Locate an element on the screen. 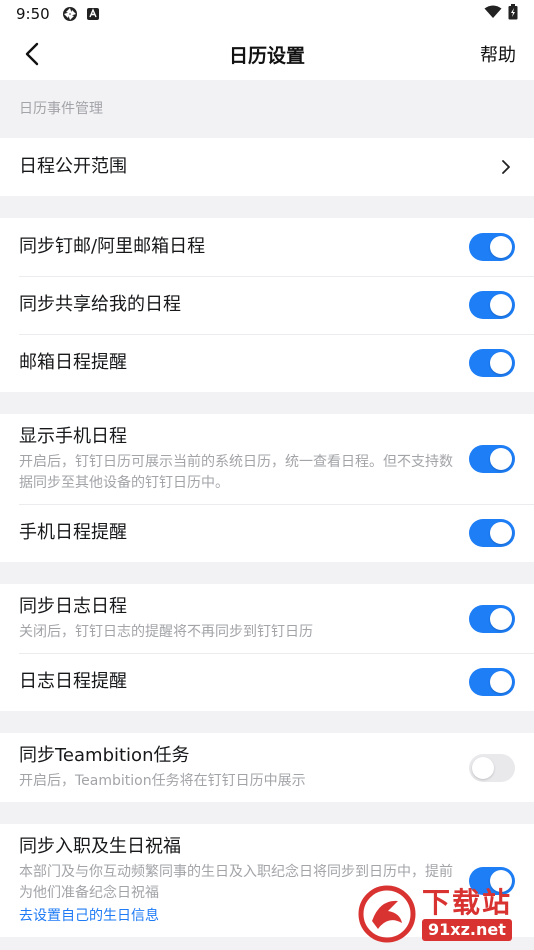 Image resolution: width=534 pixels, height=950 pixels. watermark-title: 下载站 is located at coordinates (467, 902).